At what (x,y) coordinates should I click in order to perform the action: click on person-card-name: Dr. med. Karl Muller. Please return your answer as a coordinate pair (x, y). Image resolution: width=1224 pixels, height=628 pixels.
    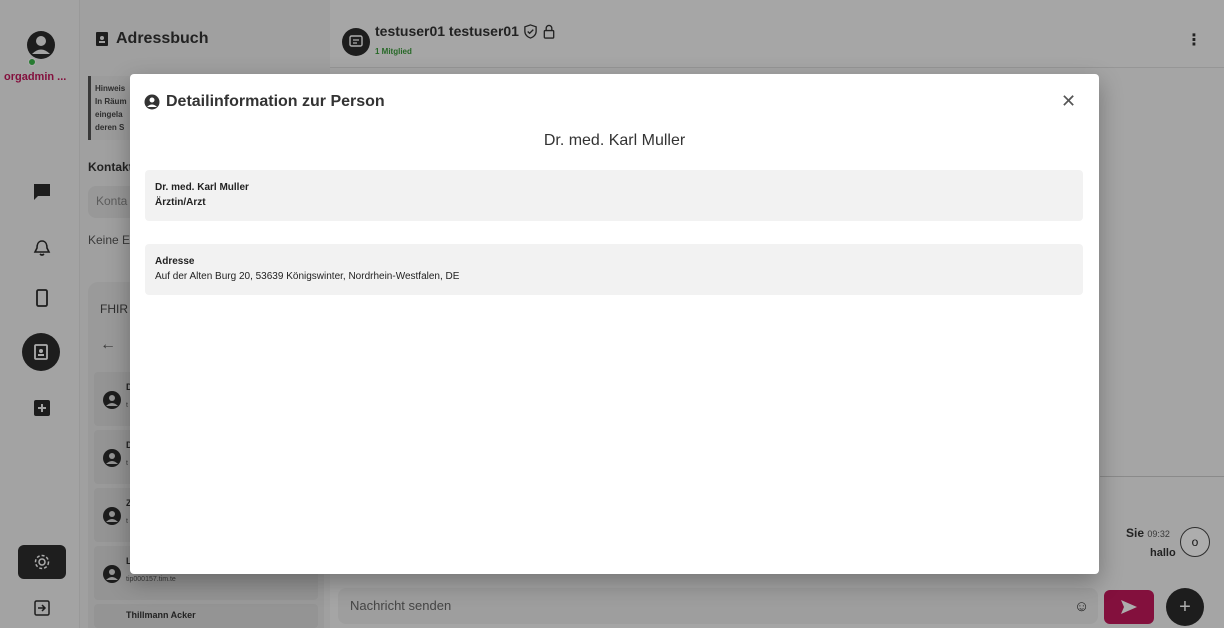
    Looking at the image, I should click on (202, 187).